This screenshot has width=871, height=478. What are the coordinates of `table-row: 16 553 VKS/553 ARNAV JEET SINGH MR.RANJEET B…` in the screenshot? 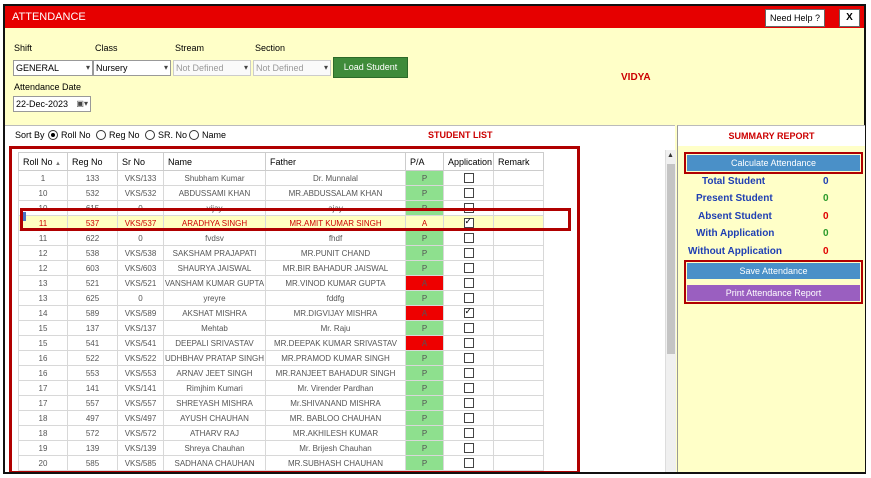 It's located at (281, 373).